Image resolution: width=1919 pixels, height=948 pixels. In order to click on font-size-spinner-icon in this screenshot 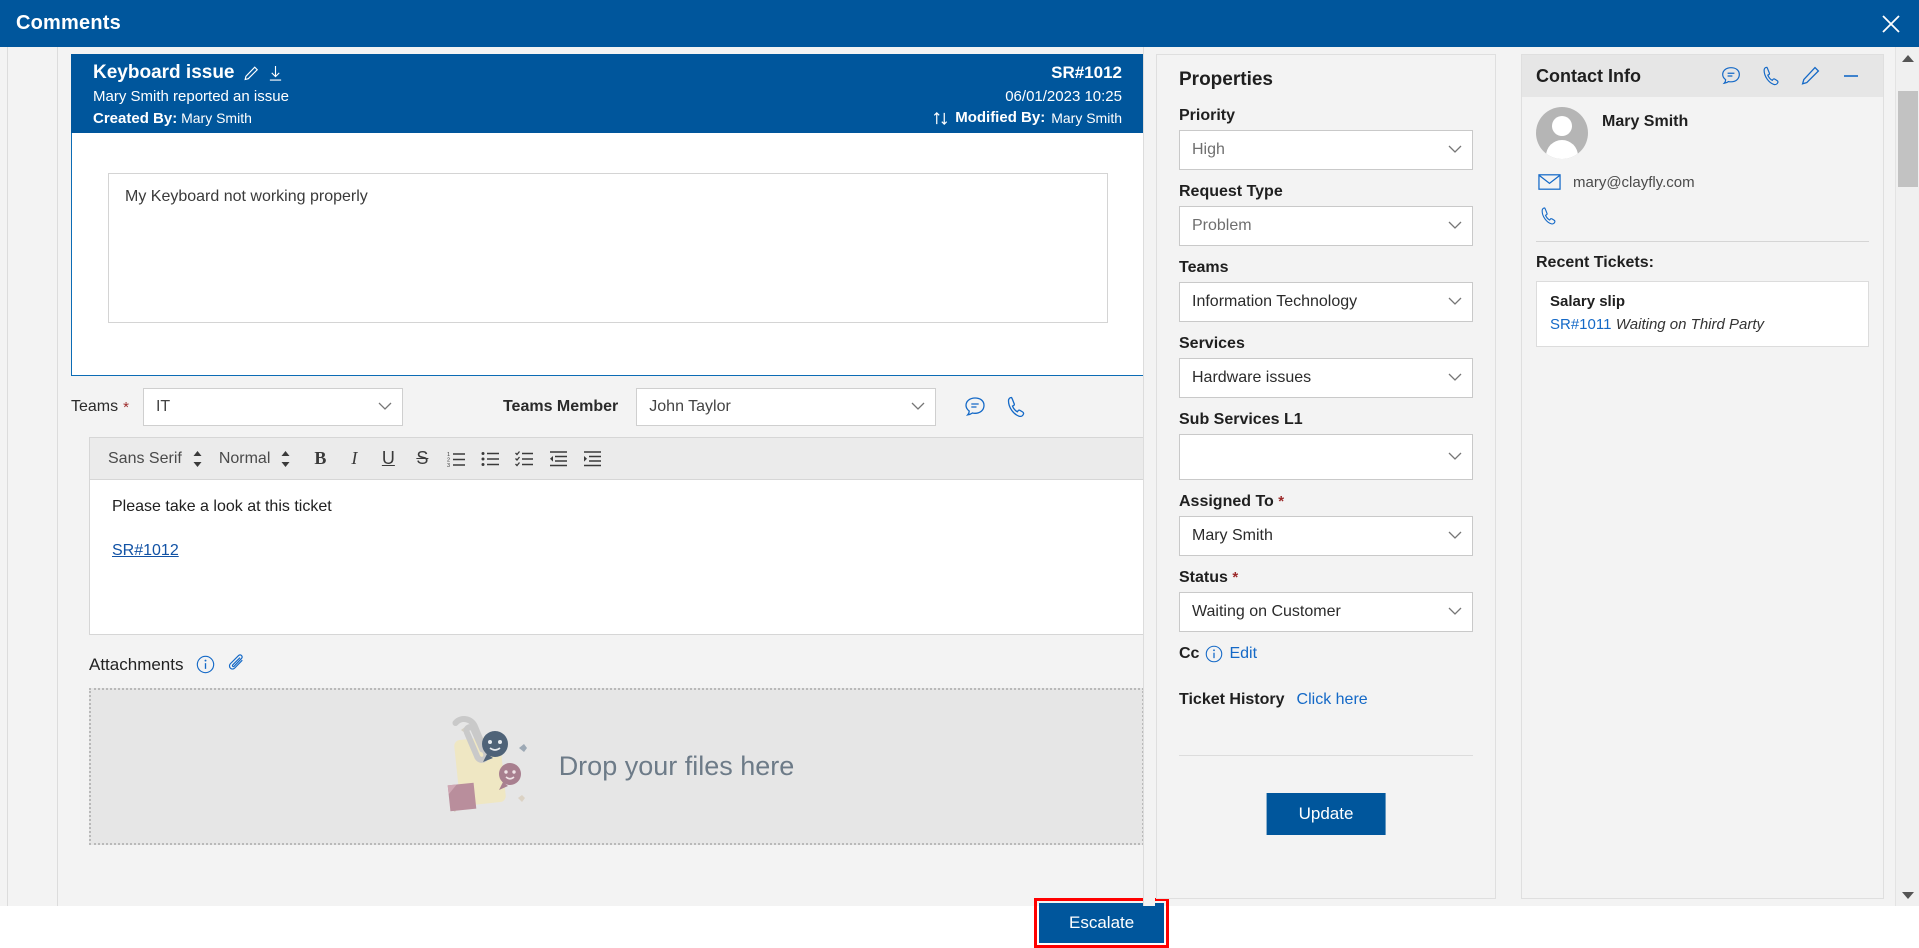, I will do `click(288, 459)`.